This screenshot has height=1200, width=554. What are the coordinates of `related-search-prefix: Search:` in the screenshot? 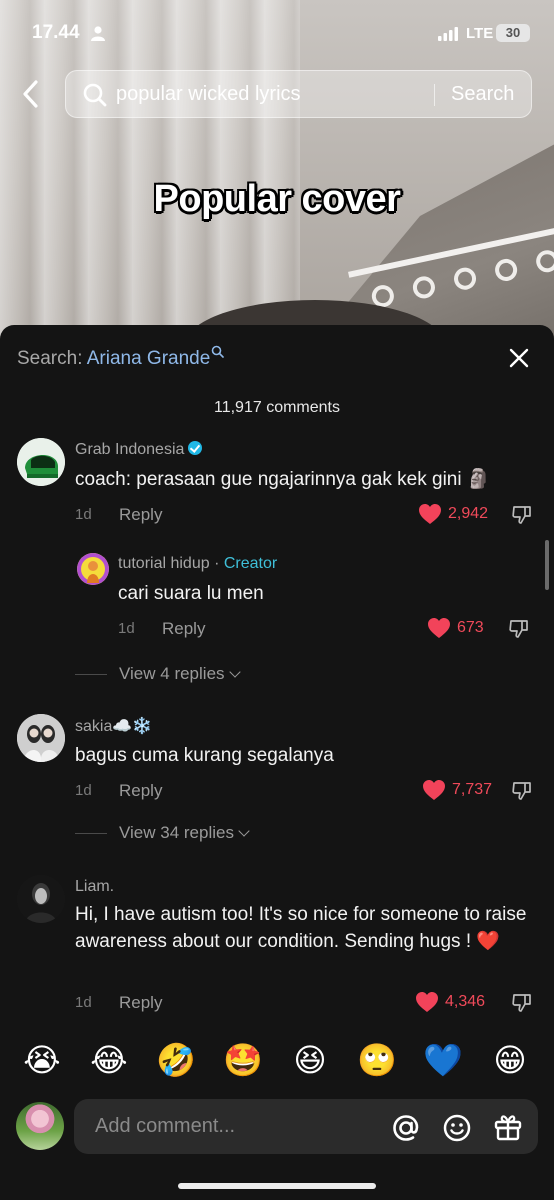 It's located at (52, 358).